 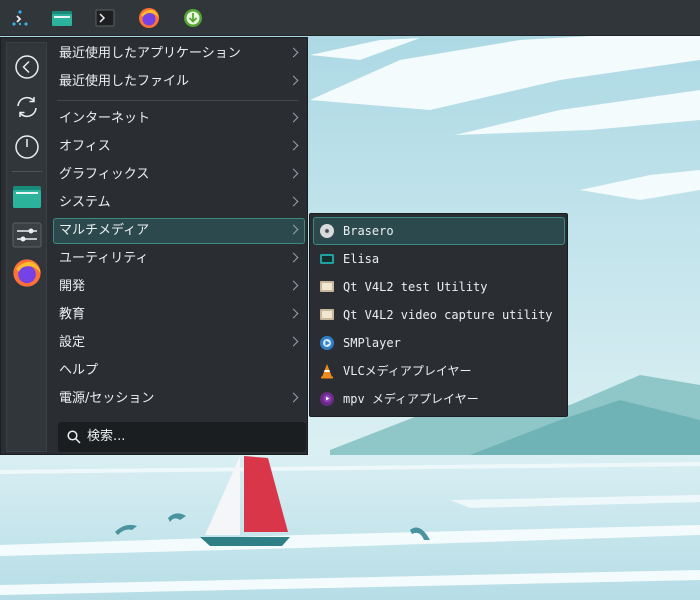 What do you see at coordinates (72, 342) in the screenshot?
I see `menu-item-label: 設定` at bounding box center [72, 342].